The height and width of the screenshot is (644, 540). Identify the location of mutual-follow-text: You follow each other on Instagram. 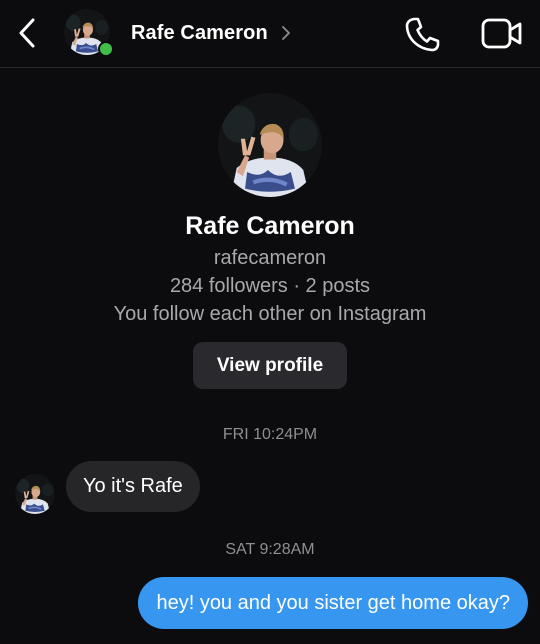
(270, 314).